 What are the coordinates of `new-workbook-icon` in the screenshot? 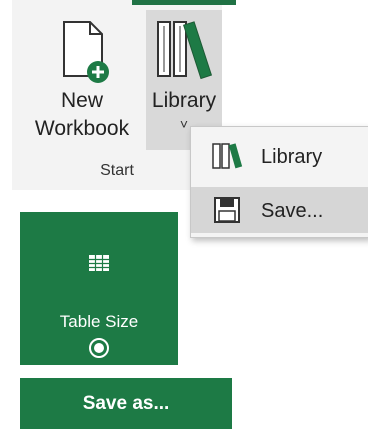 It's located at (86, 52).